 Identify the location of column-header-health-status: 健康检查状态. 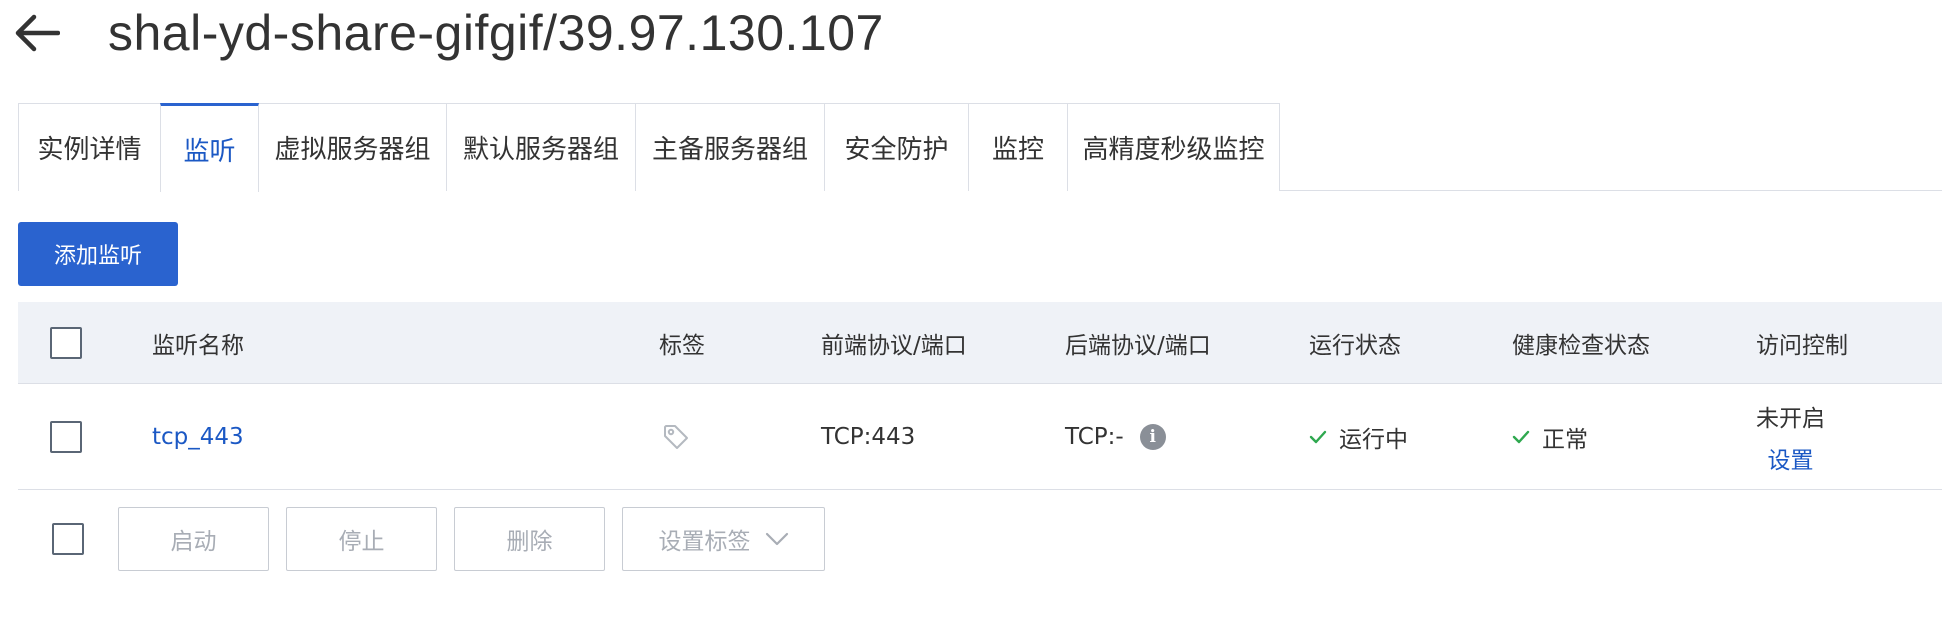
(1581, 345).